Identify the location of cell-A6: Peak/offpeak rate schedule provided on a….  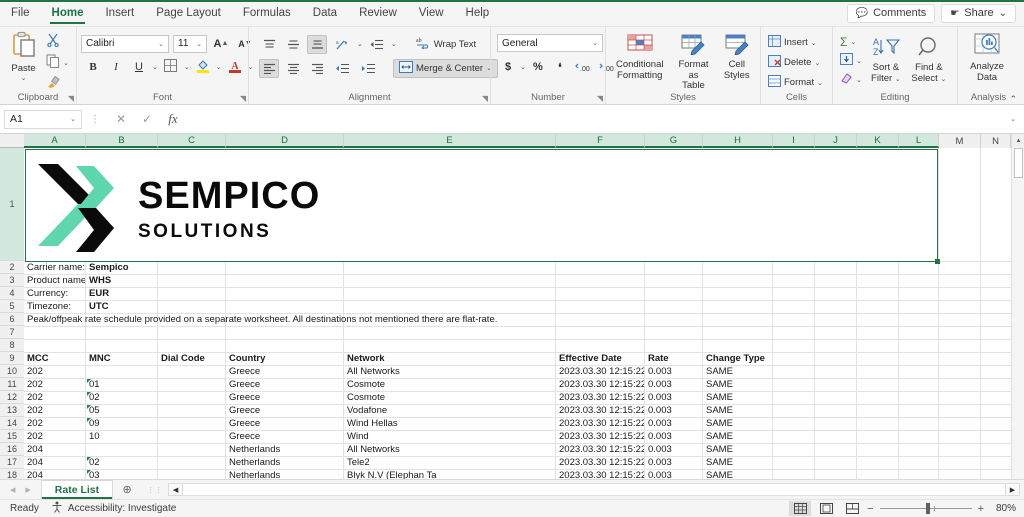
(304, 319).